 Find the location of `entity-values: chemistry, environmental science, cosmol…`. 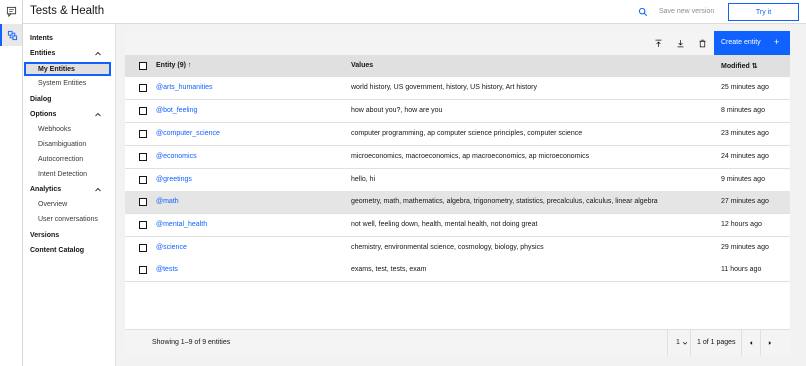

entity-values: chemistry, environmental science, cosmol… is located at coordinates (447, 247).